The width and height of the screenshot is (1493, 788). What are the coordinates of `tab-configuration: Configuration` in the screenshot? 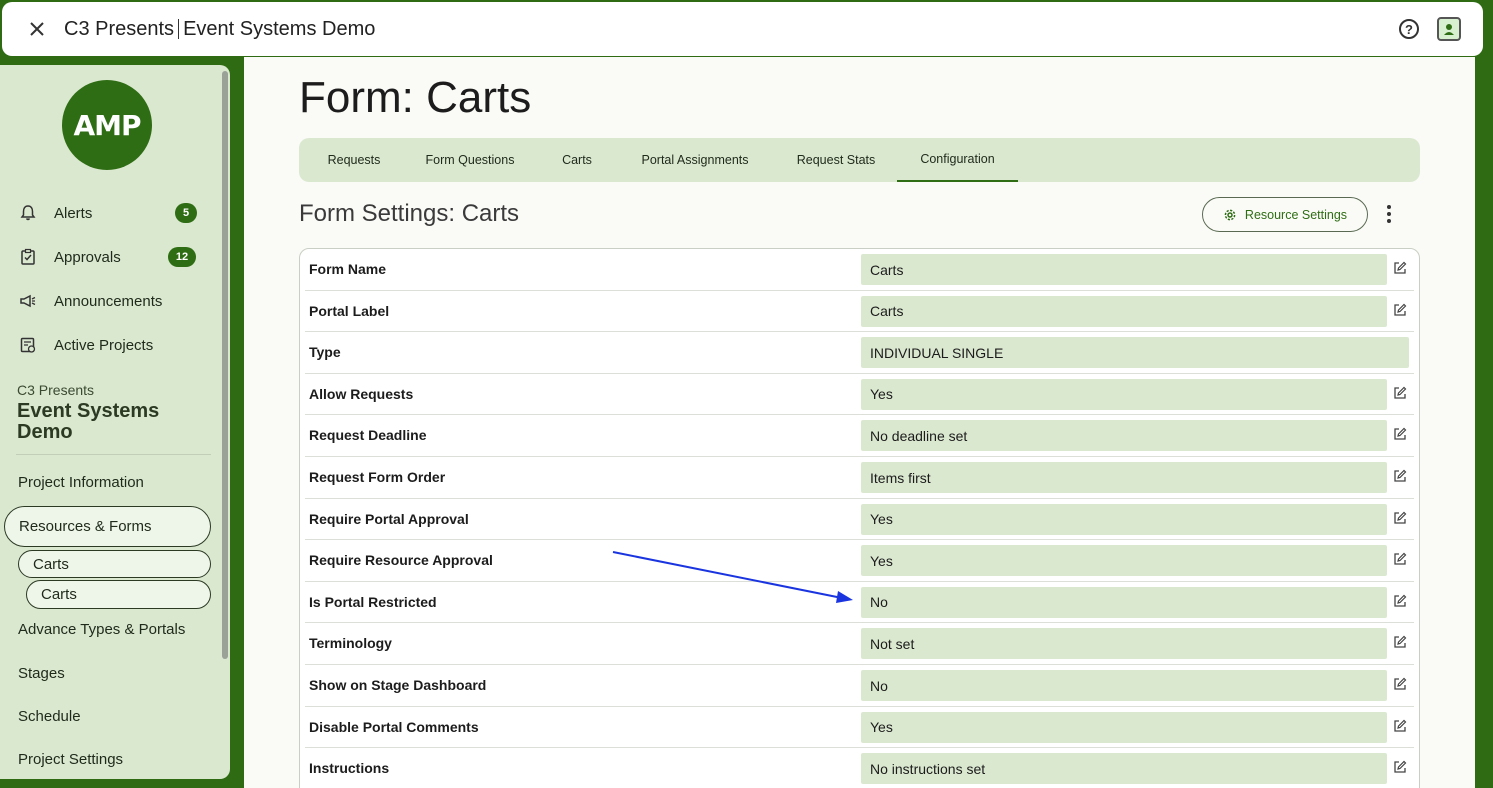 It's located at (957, 160).